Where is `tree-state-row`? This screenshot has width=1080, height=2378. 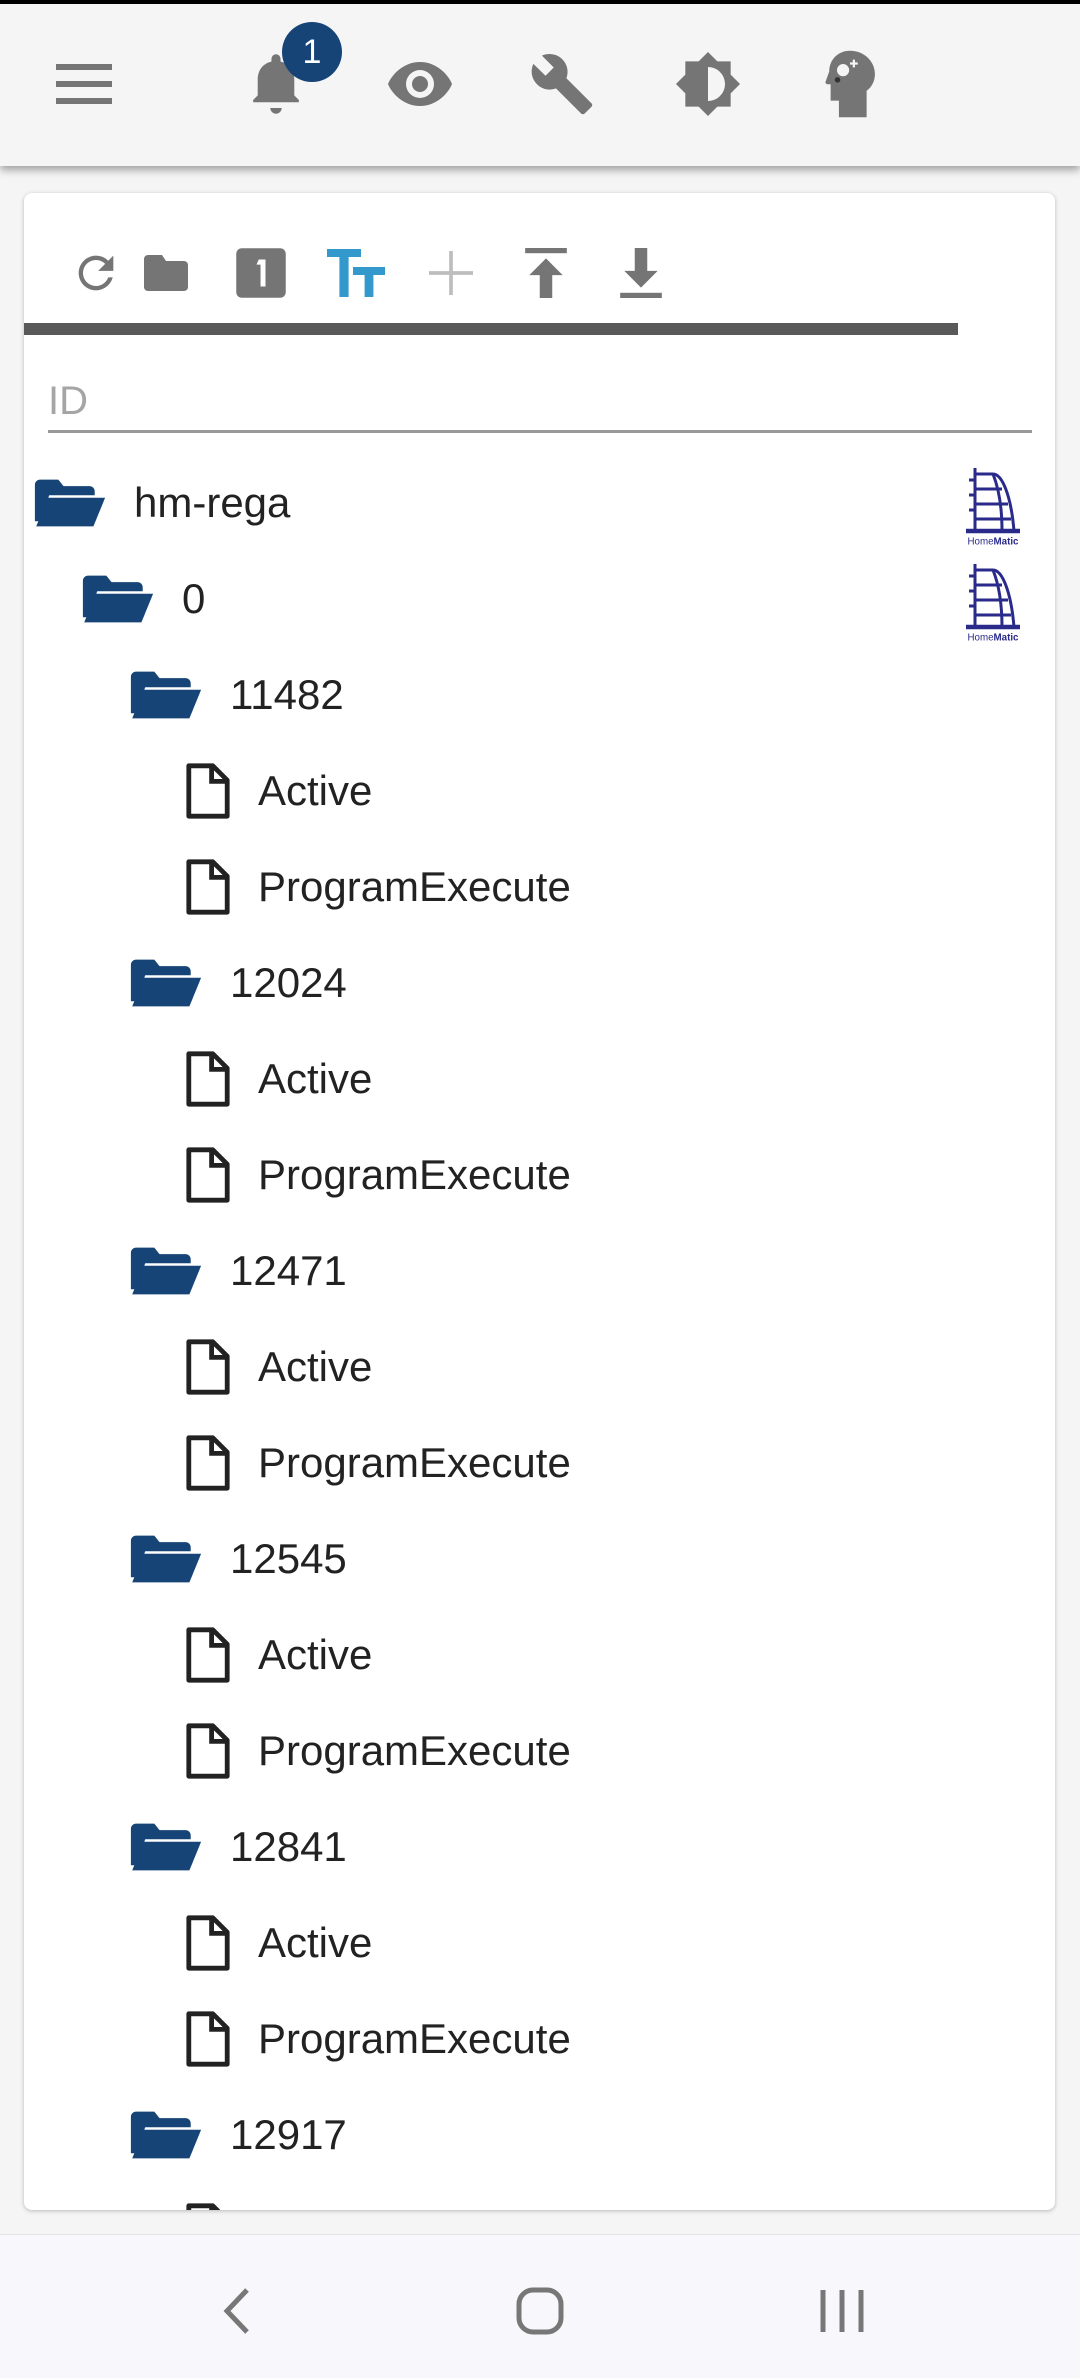 tree-state-row is located at coordinates (539, 2196).